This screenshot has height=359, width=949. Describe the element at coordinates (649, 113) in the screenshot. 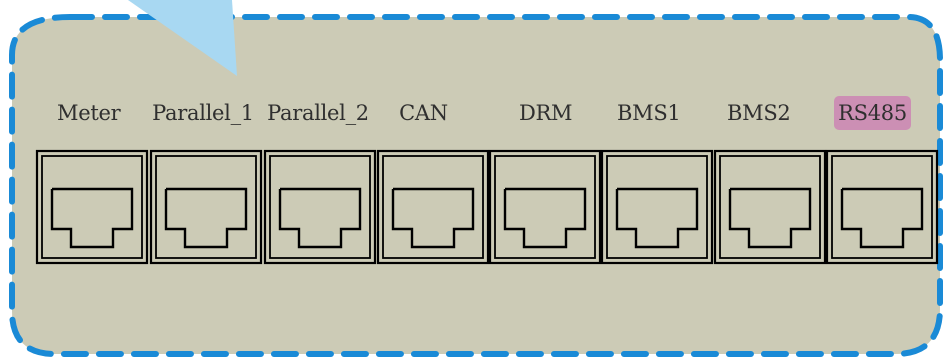

I see `port-label-bms1: BMS1` at that location.